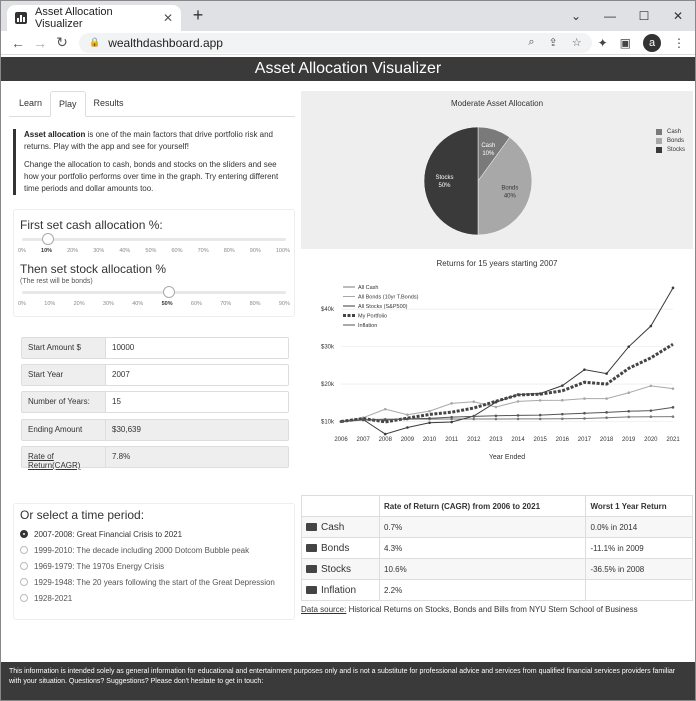 This screenshot has height=701, width=696. I want to click on num-years-input: 15, so click(197, 402).